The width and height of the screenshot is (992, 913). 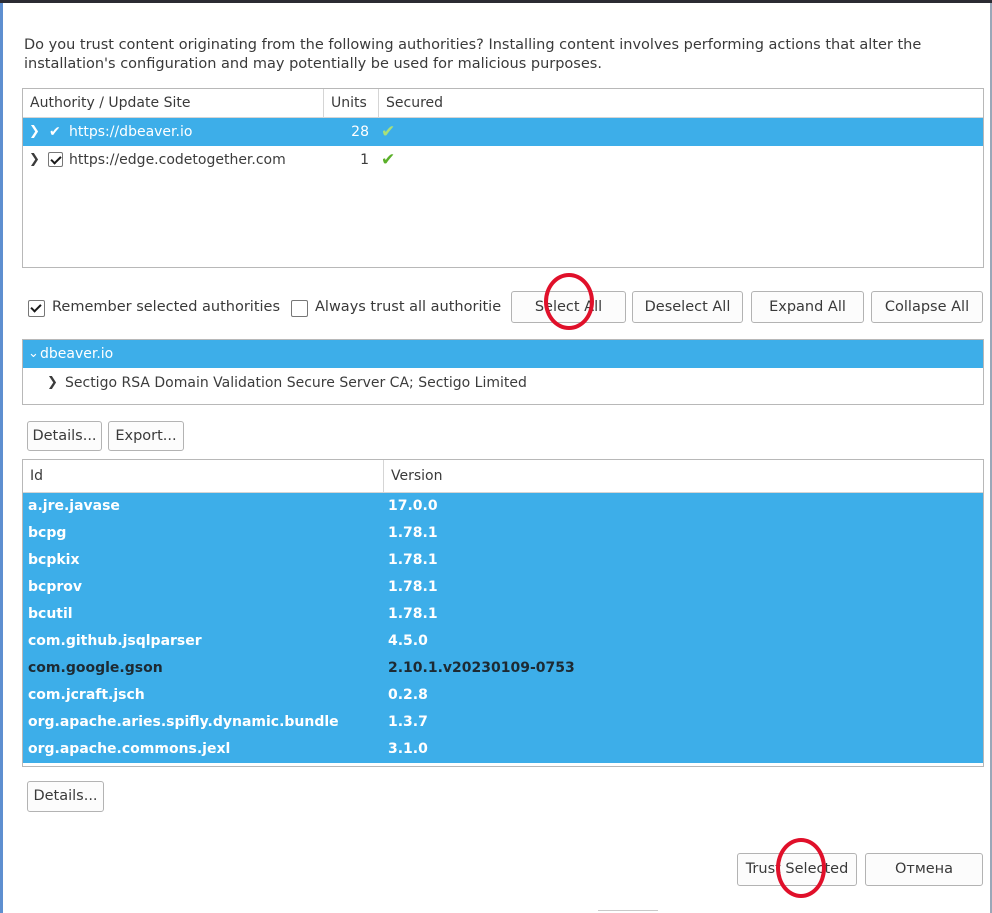 I want to click on authority-units: 1, so click(x=364, y=160).